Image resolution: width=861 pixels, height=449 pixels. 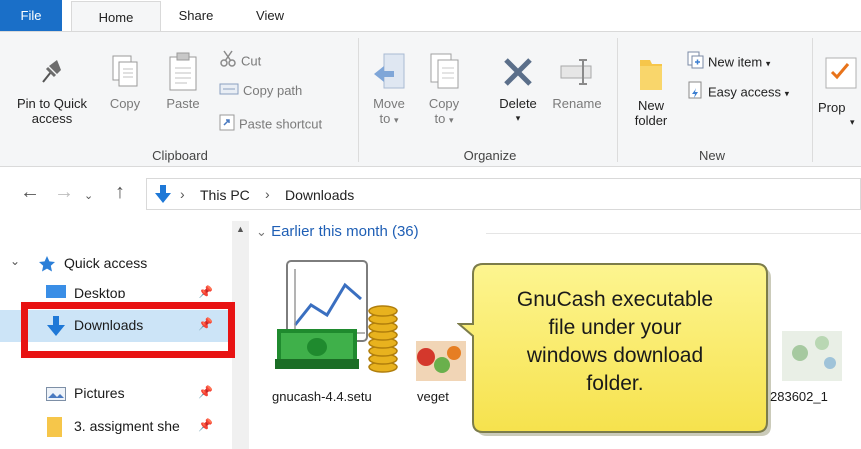 I want to click on copy-to-icon, so click(x=444, y=71).